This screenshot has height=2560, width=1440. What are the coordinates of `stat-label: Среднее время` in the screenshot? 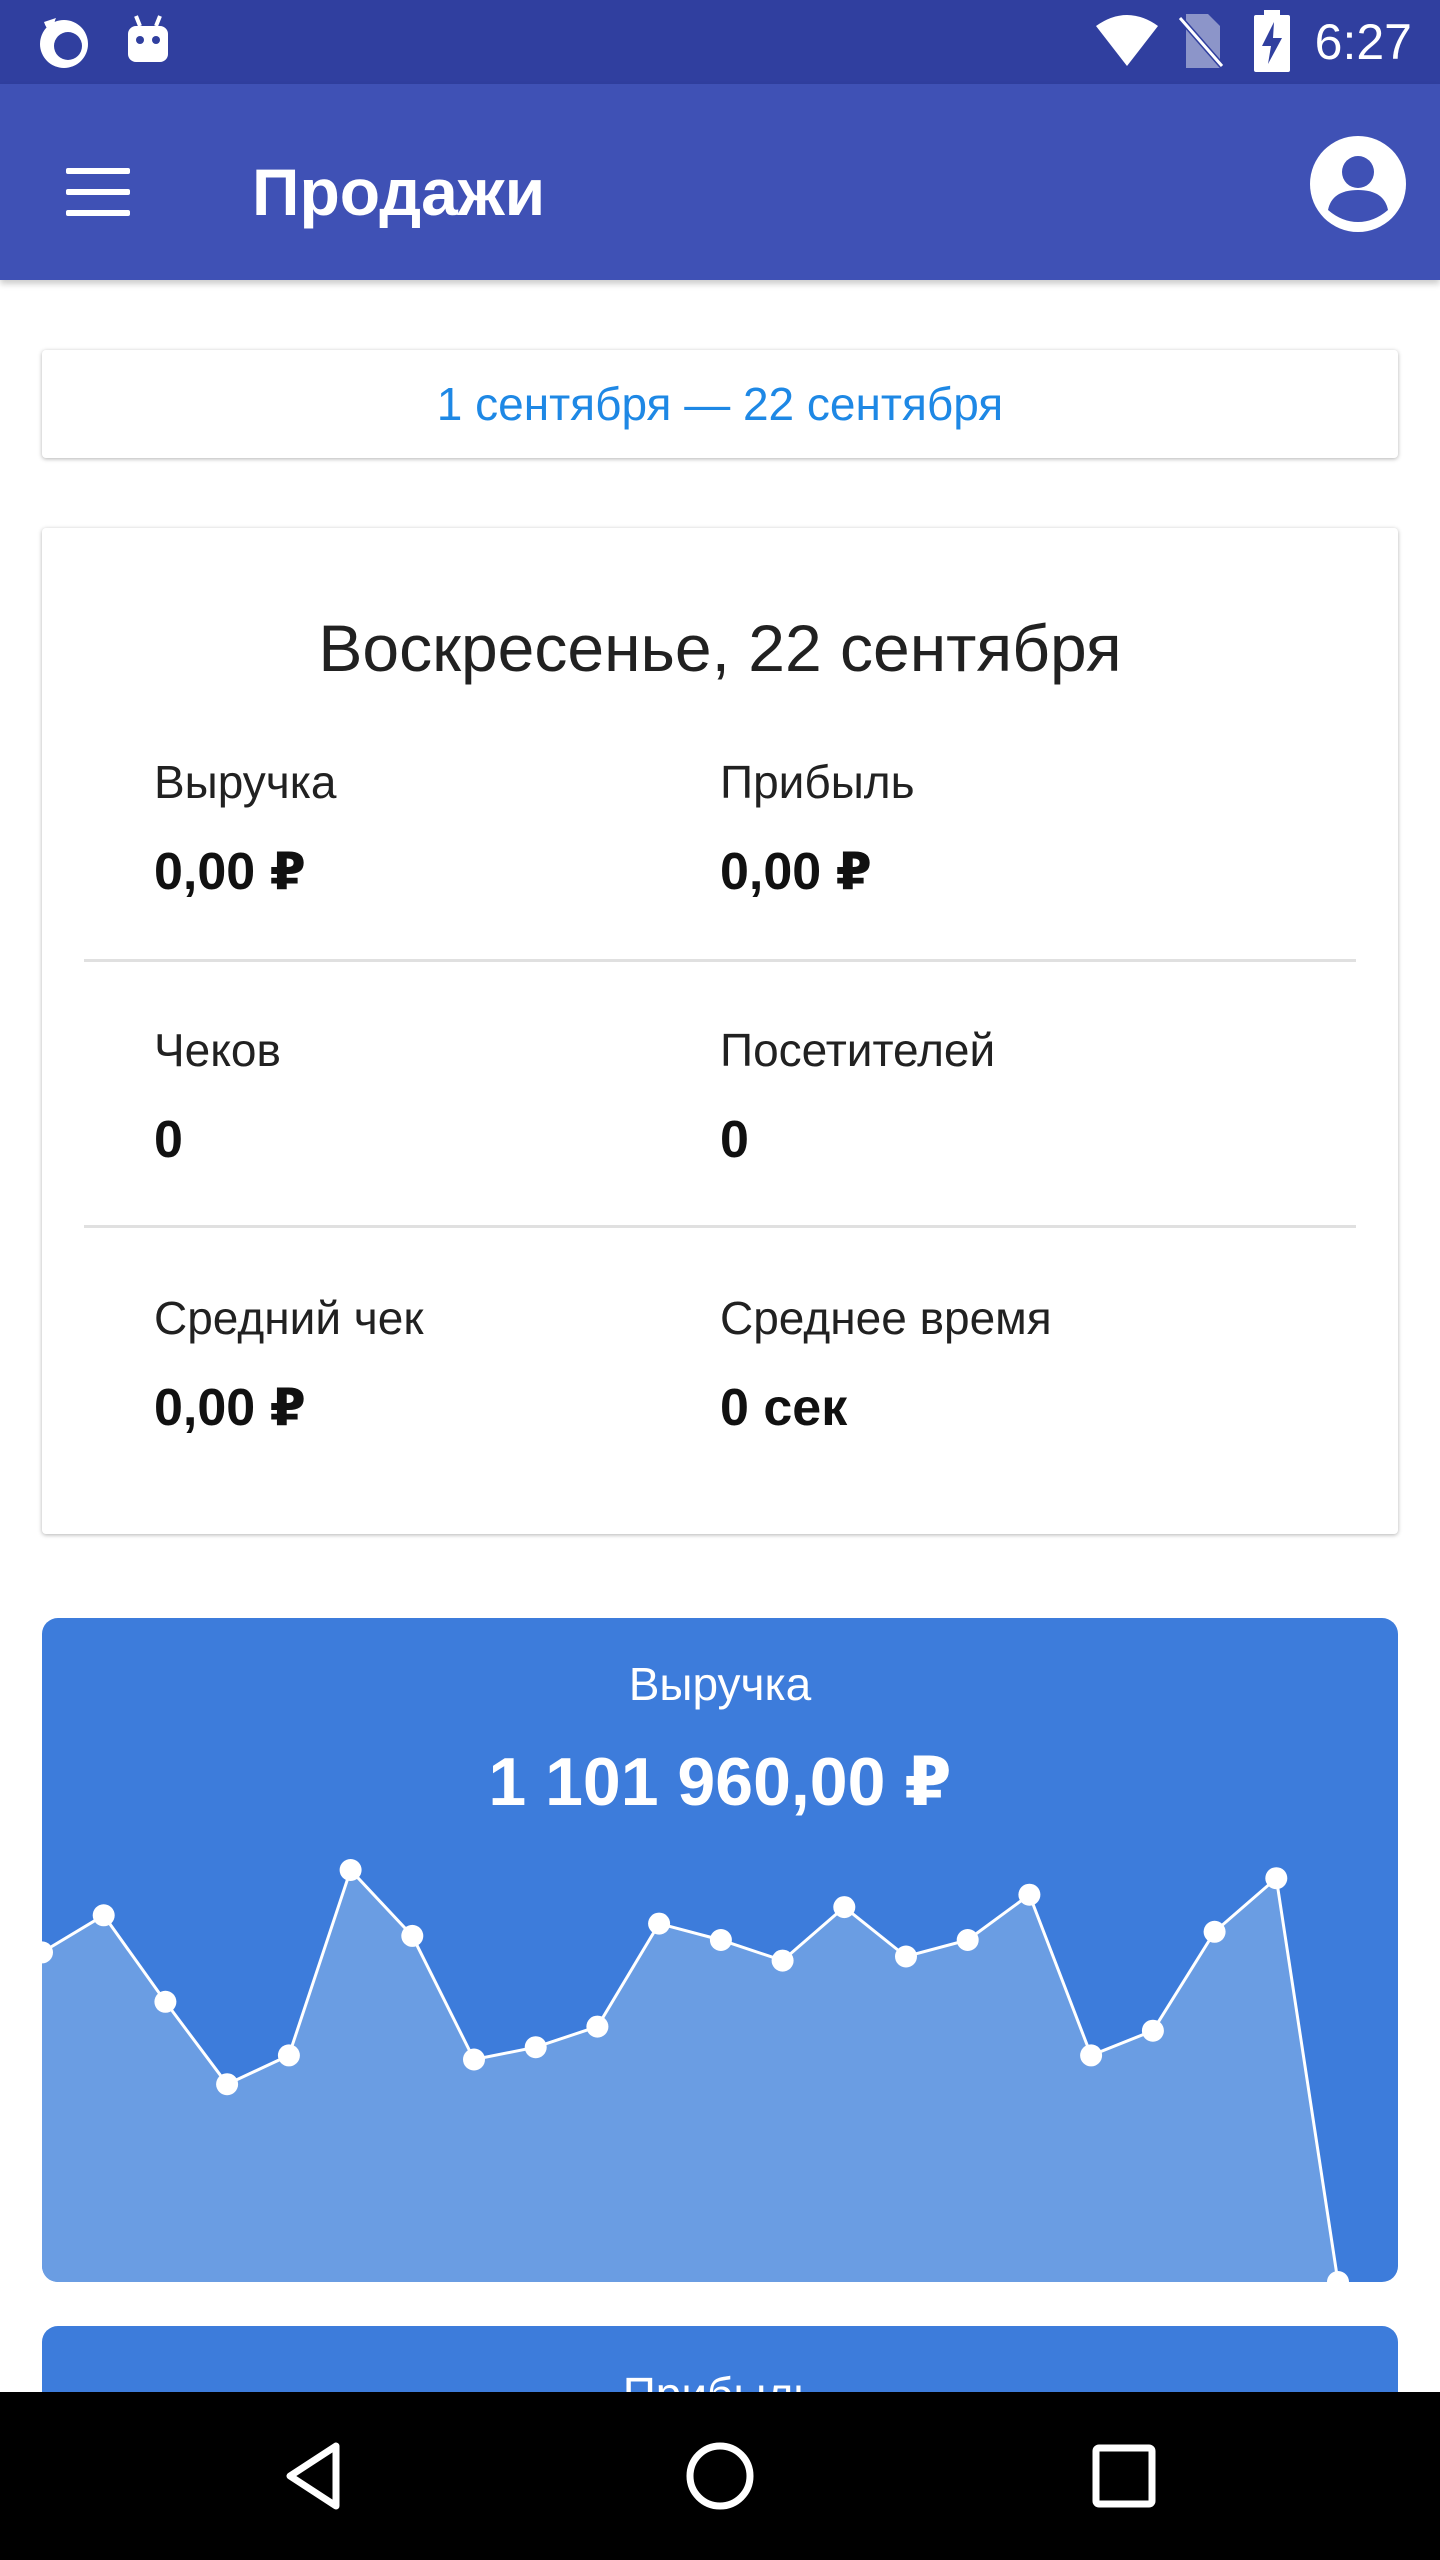 It's located at (886, 1318).